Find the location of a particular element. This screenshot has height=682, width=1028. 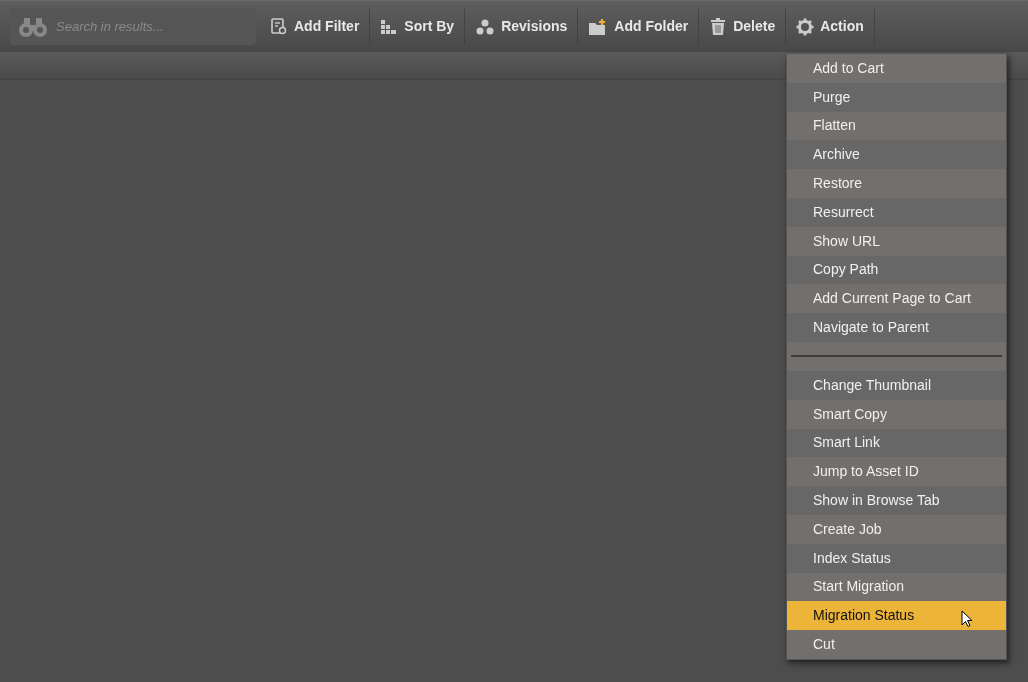

menu-item: Smart Copy is located at coordinates (896, 414).